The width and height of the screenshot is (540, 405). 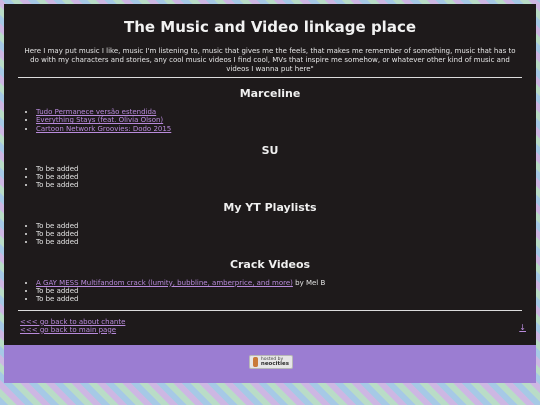 I want to click on yt-list: To be added To be added To be added, so click(x=270, y=234).